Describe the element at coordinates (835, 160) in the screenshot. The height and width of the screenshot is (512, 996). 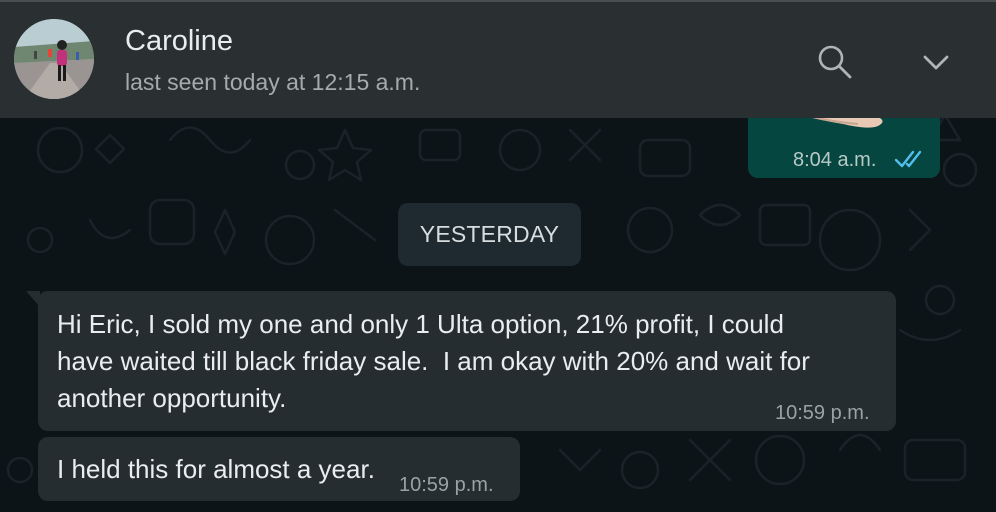
I see `message-time: 8:04 a.m.` at that location.